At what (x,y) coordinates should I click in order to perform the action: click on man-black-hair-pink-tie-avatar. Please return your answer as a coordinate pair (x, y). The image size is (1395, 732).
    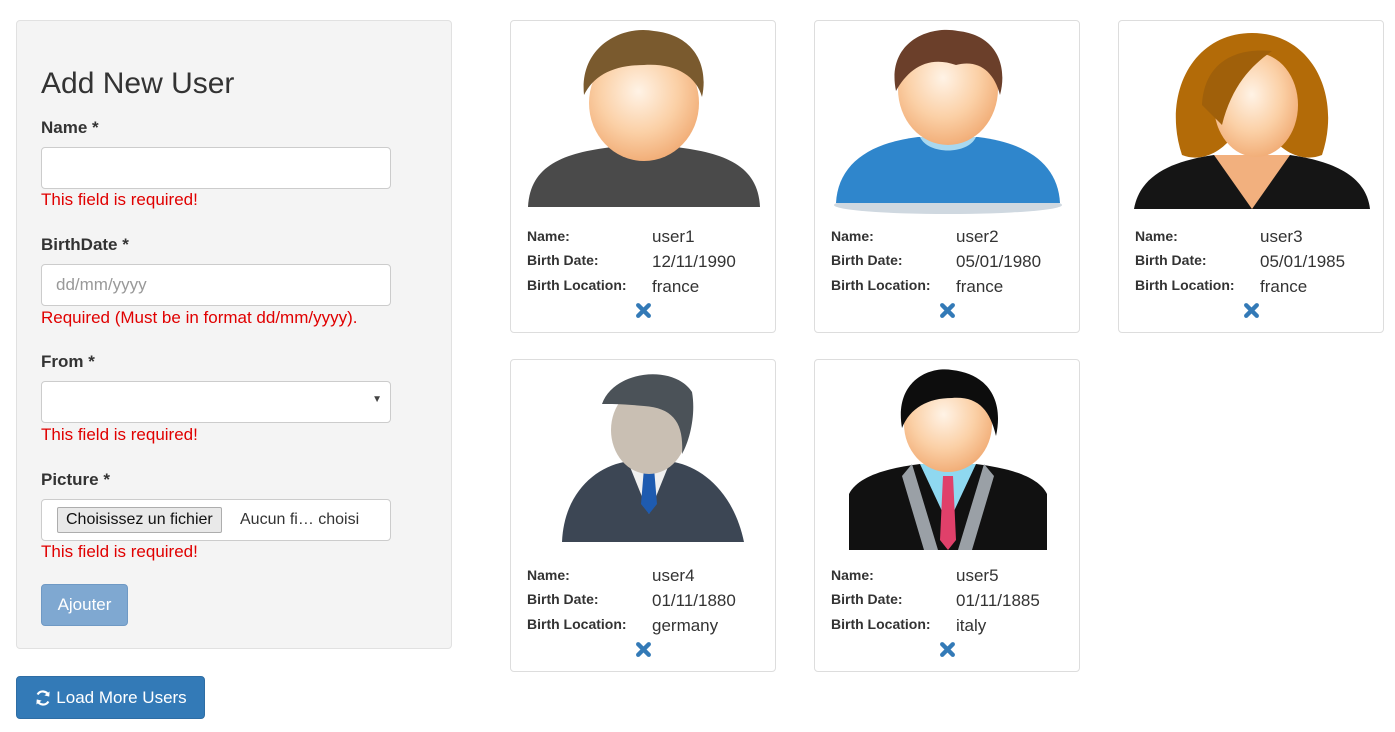
    Looking at the image, I should click on (948, 459).